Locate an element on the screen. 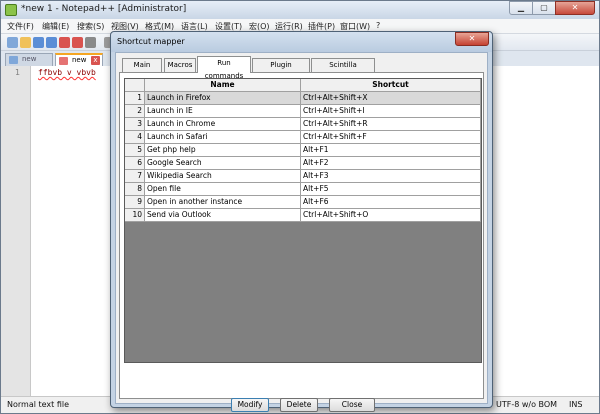 This screenshot has width=600, height=414. new-file-icon is located at coordinates (12, 42).